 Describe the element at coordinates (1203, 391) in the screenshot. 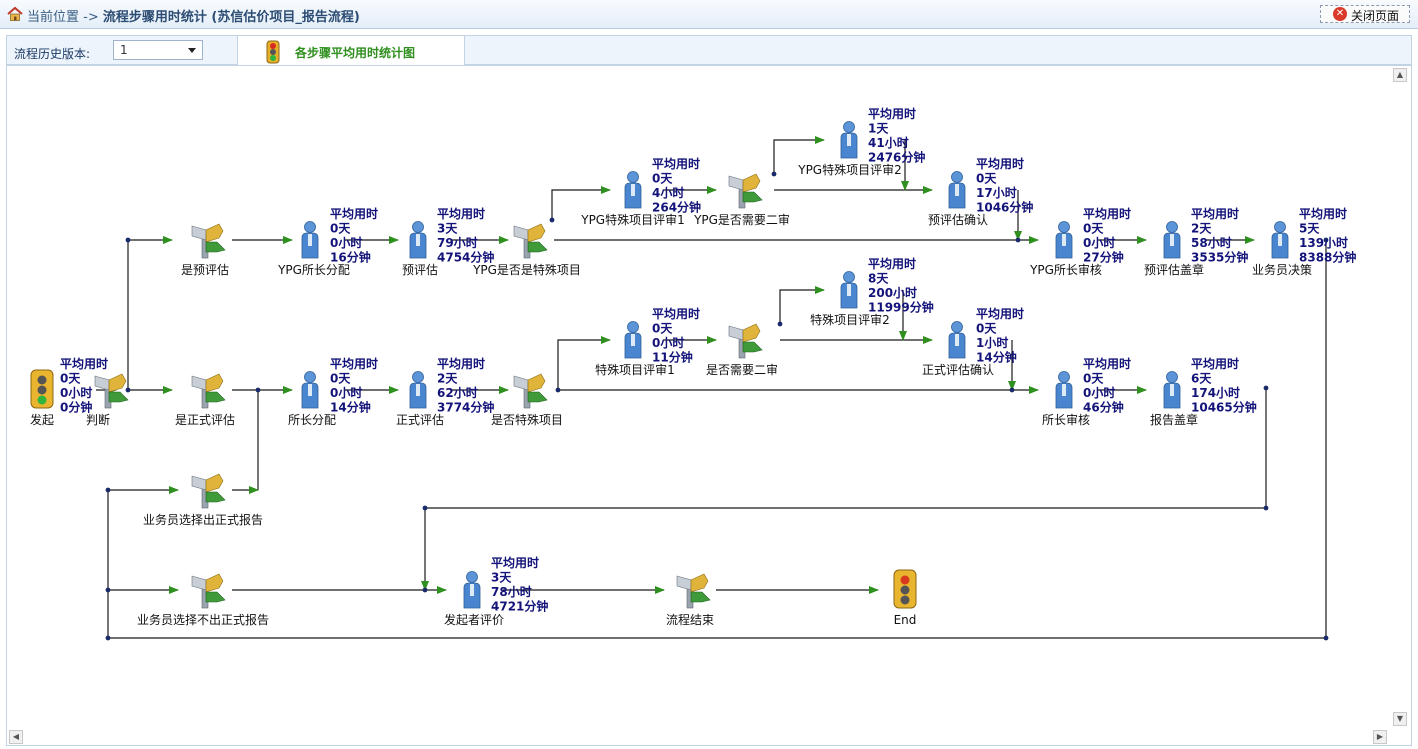

I see `flow-node-report-seal: 报告盖章平均用时6天174小时10465分钟` at that location.